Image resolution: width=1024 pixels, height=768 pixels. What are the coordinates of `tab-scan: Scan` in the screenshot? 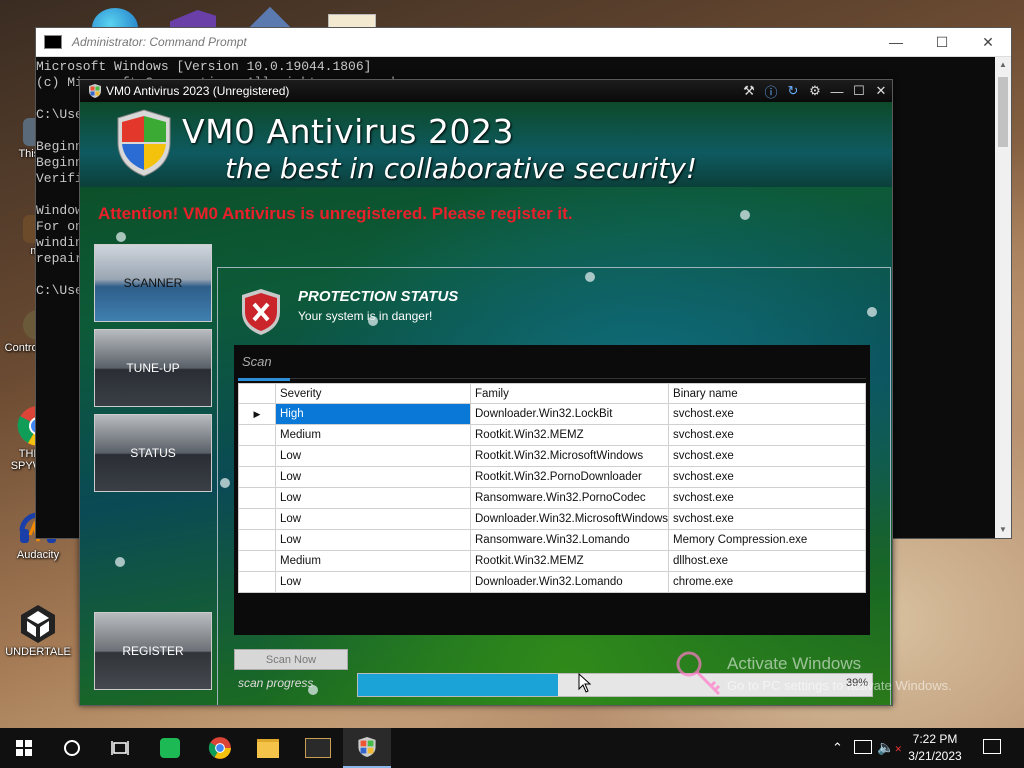 It's located at (257, 361).